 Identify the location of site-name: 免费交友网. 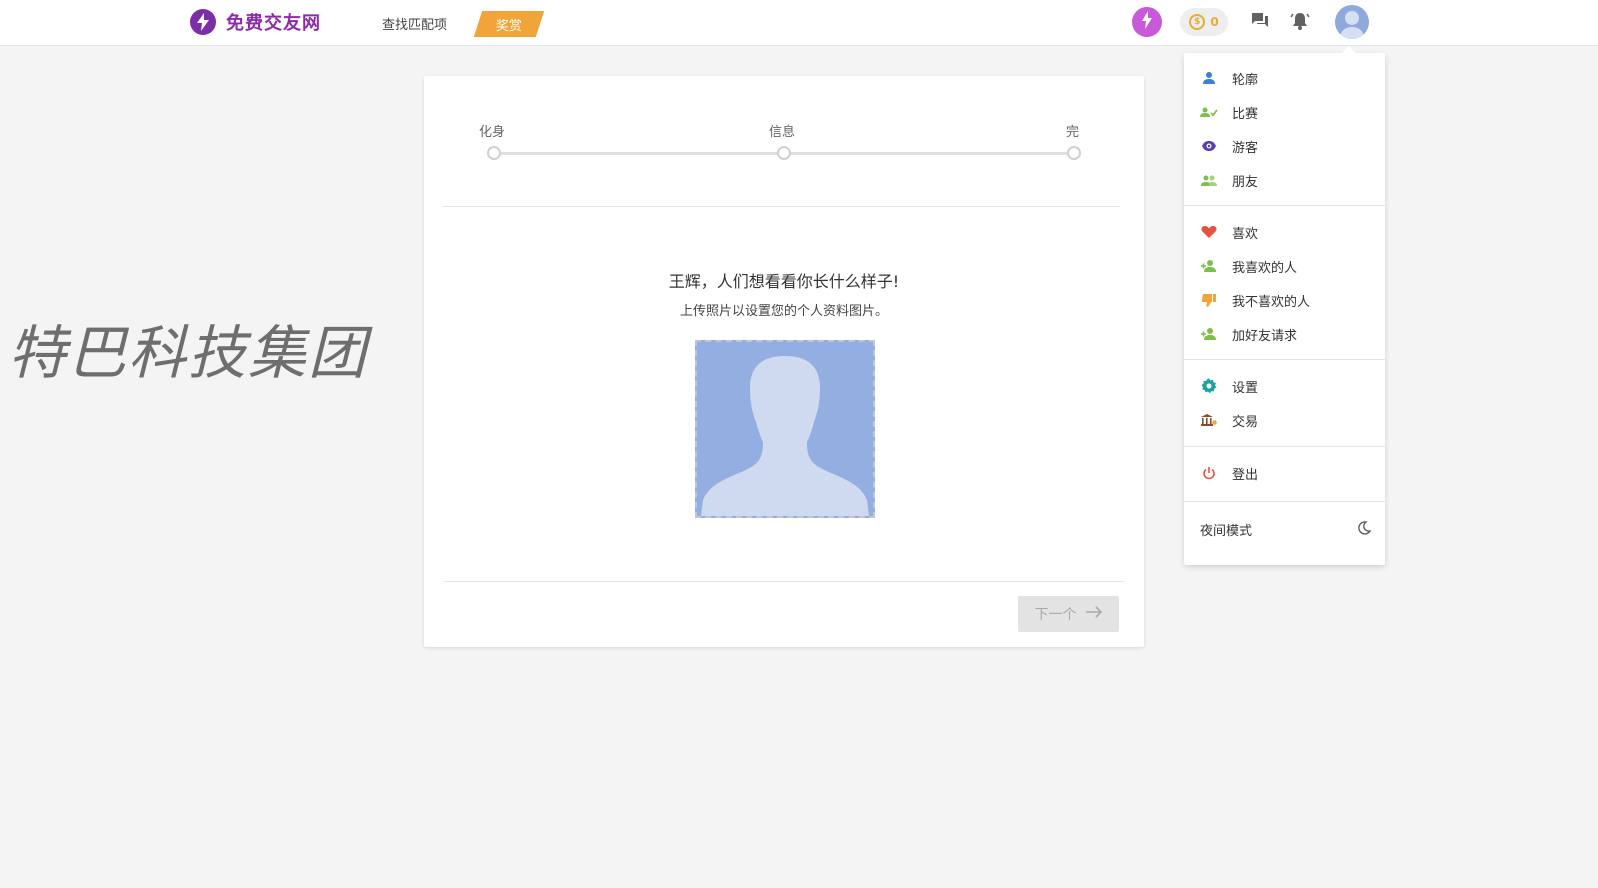
(273, 23).